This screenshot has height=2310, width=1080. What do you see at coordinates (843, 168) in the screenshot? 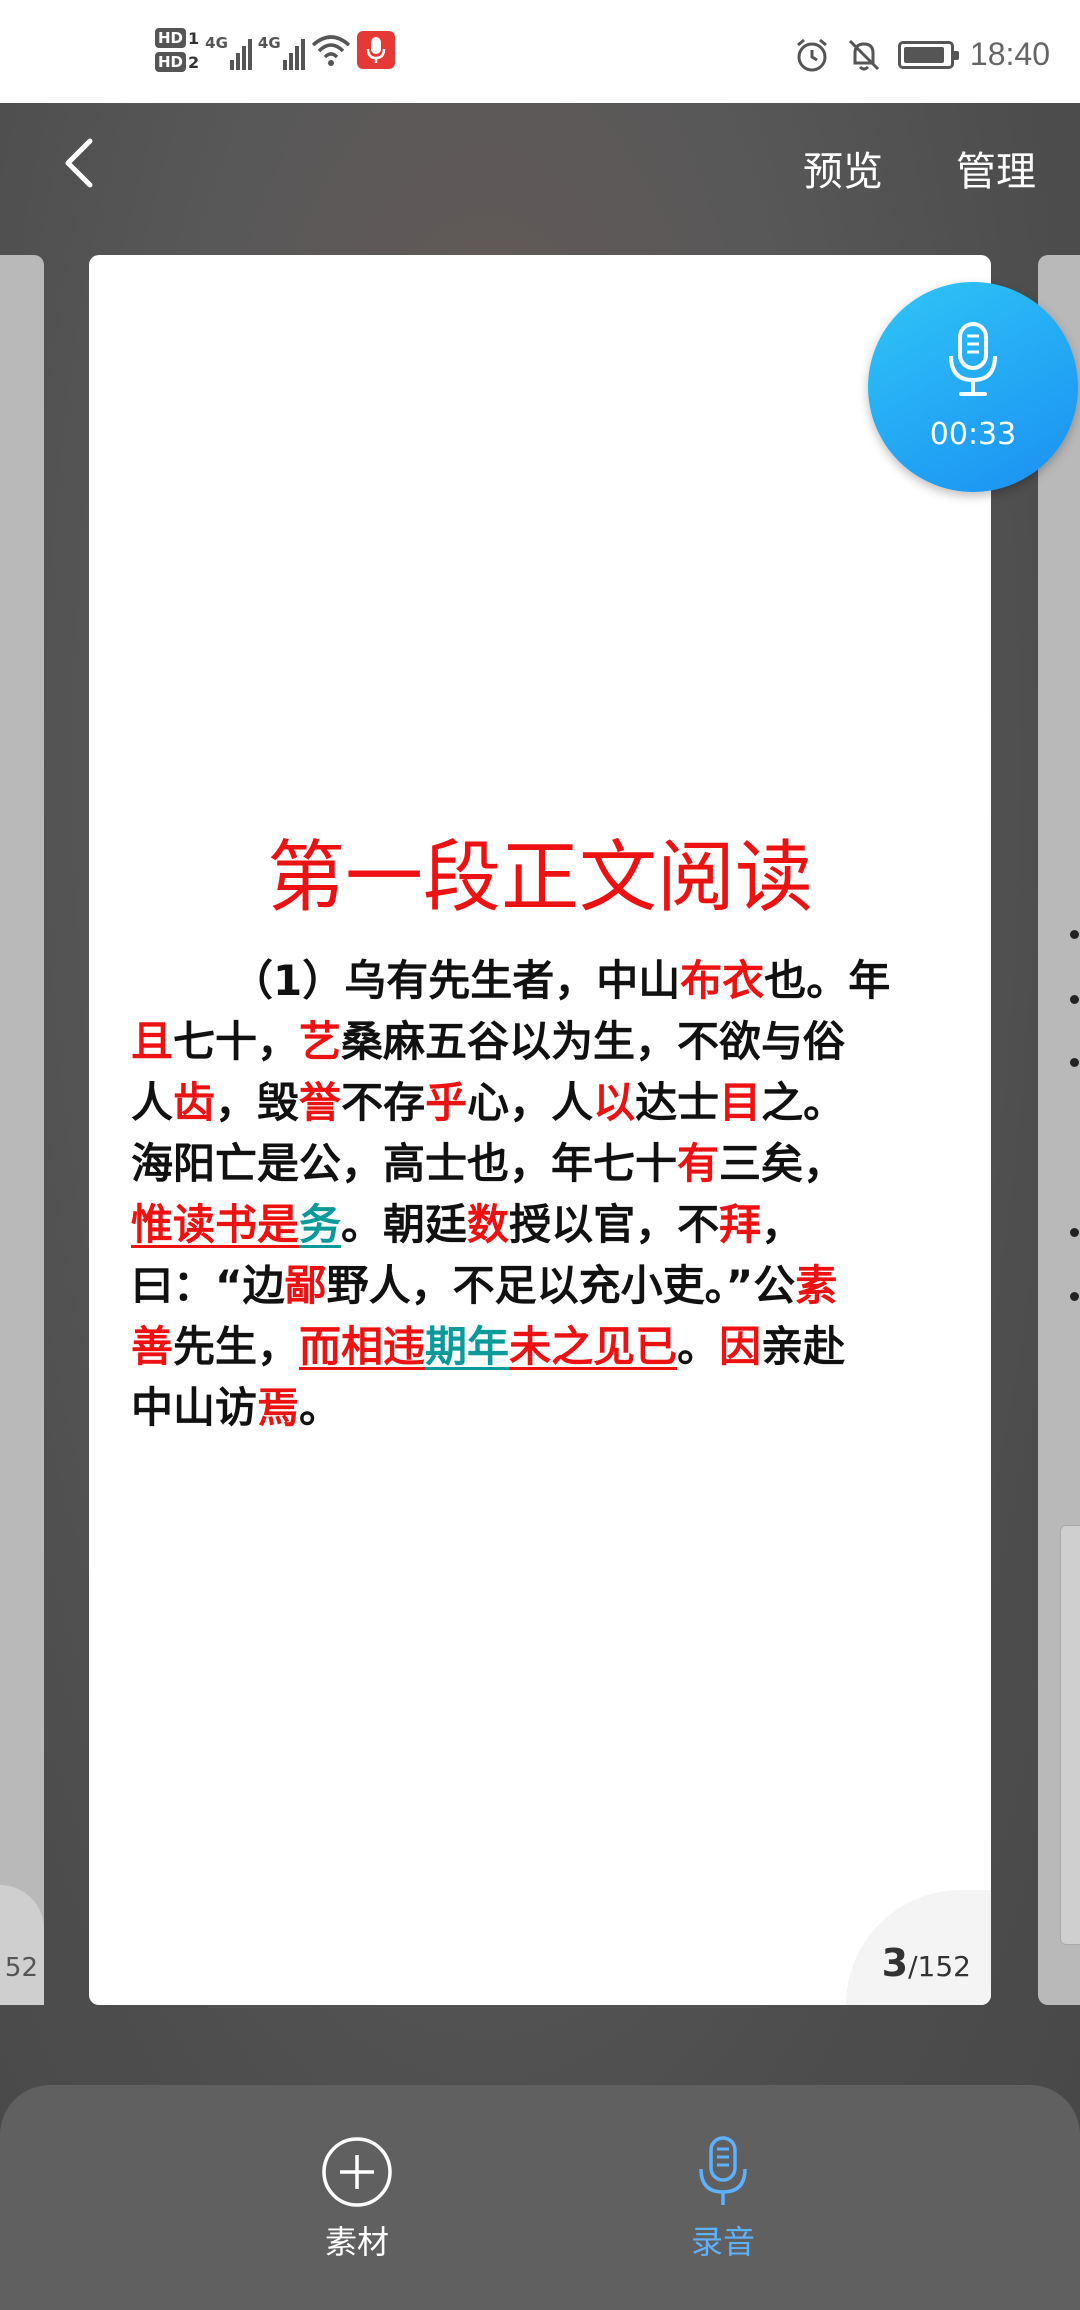
I see `preview-button: 预览` at bounding box center [843, 168].